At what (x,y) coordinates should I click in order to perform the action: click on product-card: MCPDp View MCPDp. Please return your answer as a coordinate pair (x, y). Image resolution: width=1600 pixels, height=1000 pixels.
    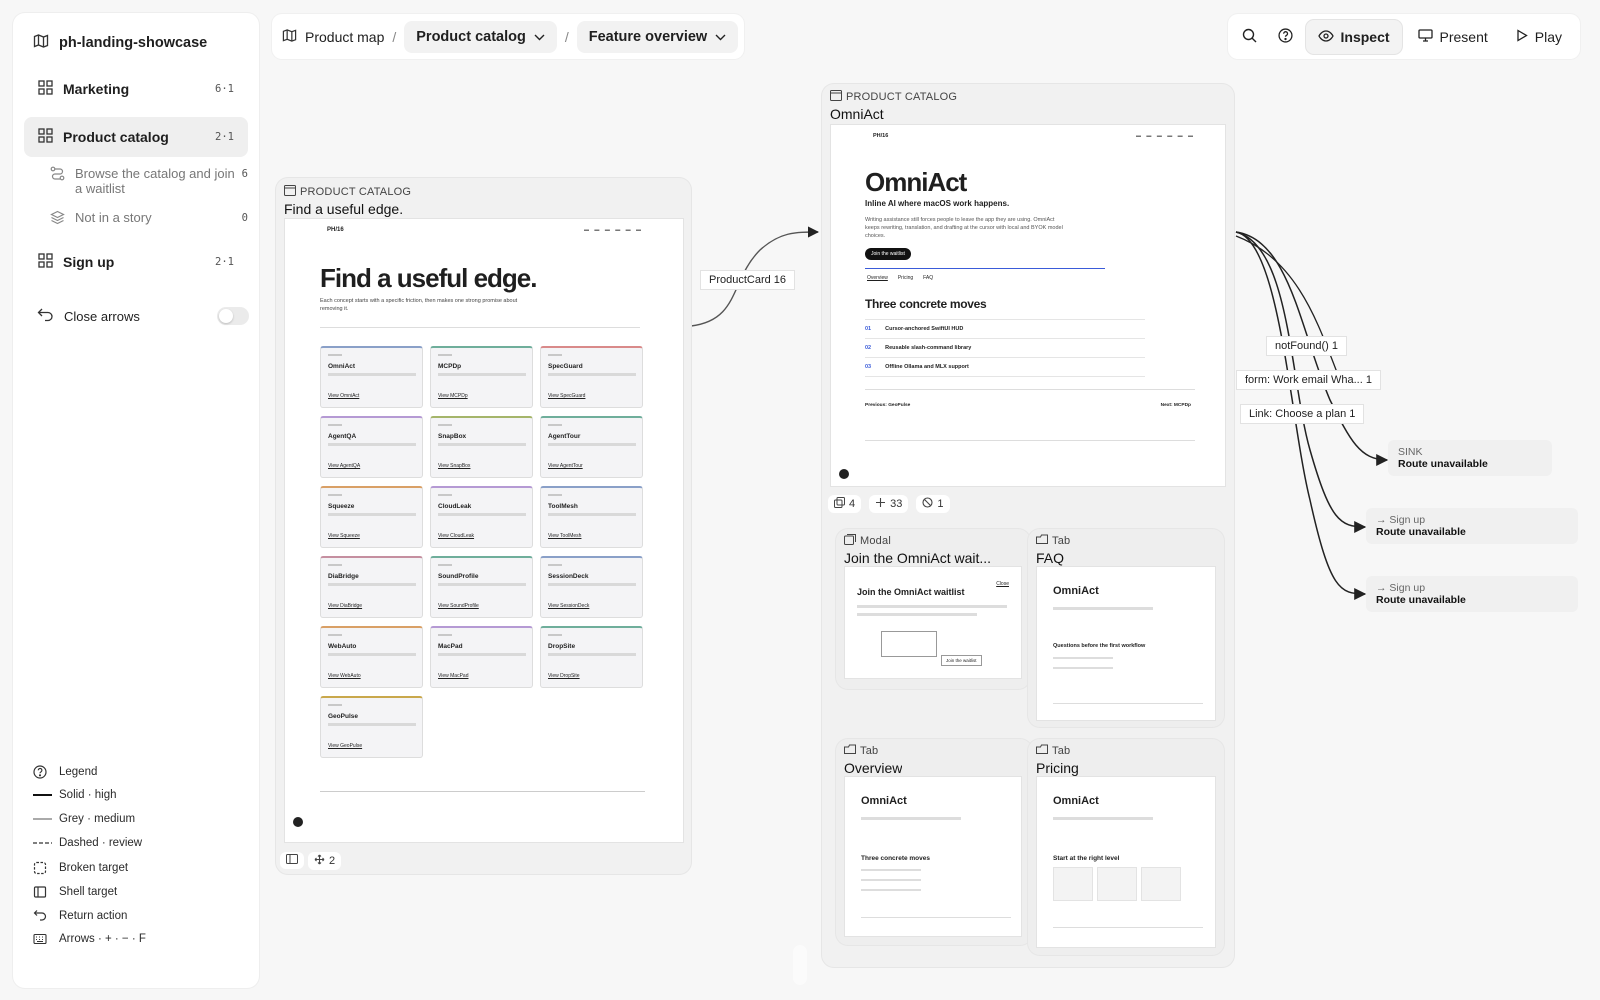
    Looking at the image, I should click on (481, 377).